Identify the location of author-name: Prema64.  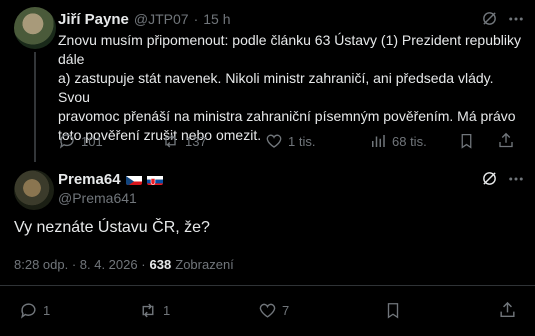
(89, 179).